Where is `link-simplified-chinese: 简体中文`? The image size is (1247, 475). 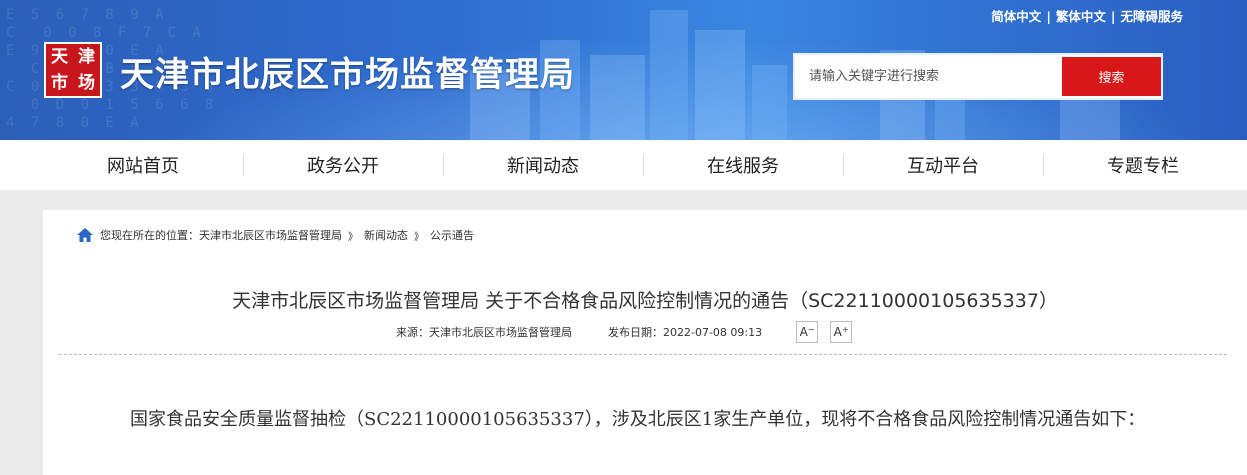 link-simplified-chinese: 简体中文 is located at coordinates (1016, 16).